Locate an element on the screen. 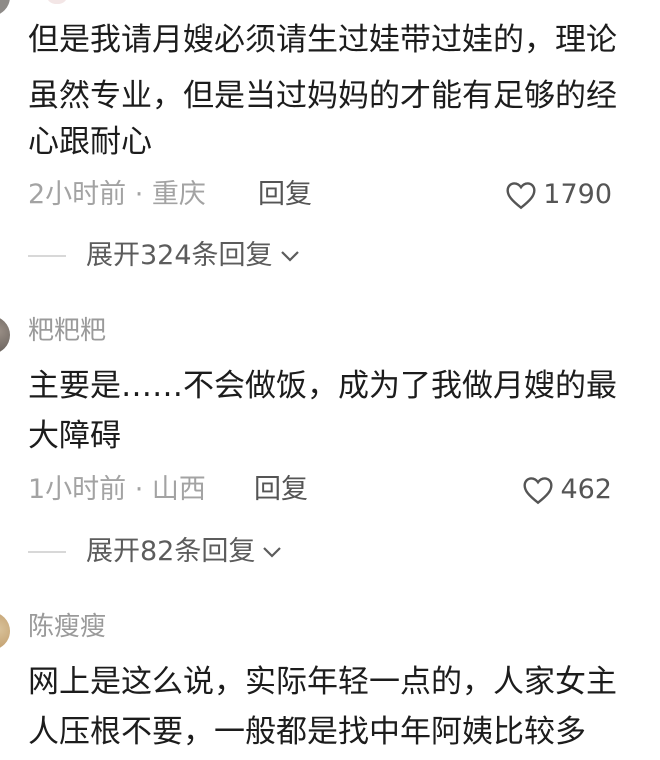 The image size is (660, 760). comment-text-line: 主要是……不会做饭，成为了我做月嫂的最 is located at coordinates (322, 386).